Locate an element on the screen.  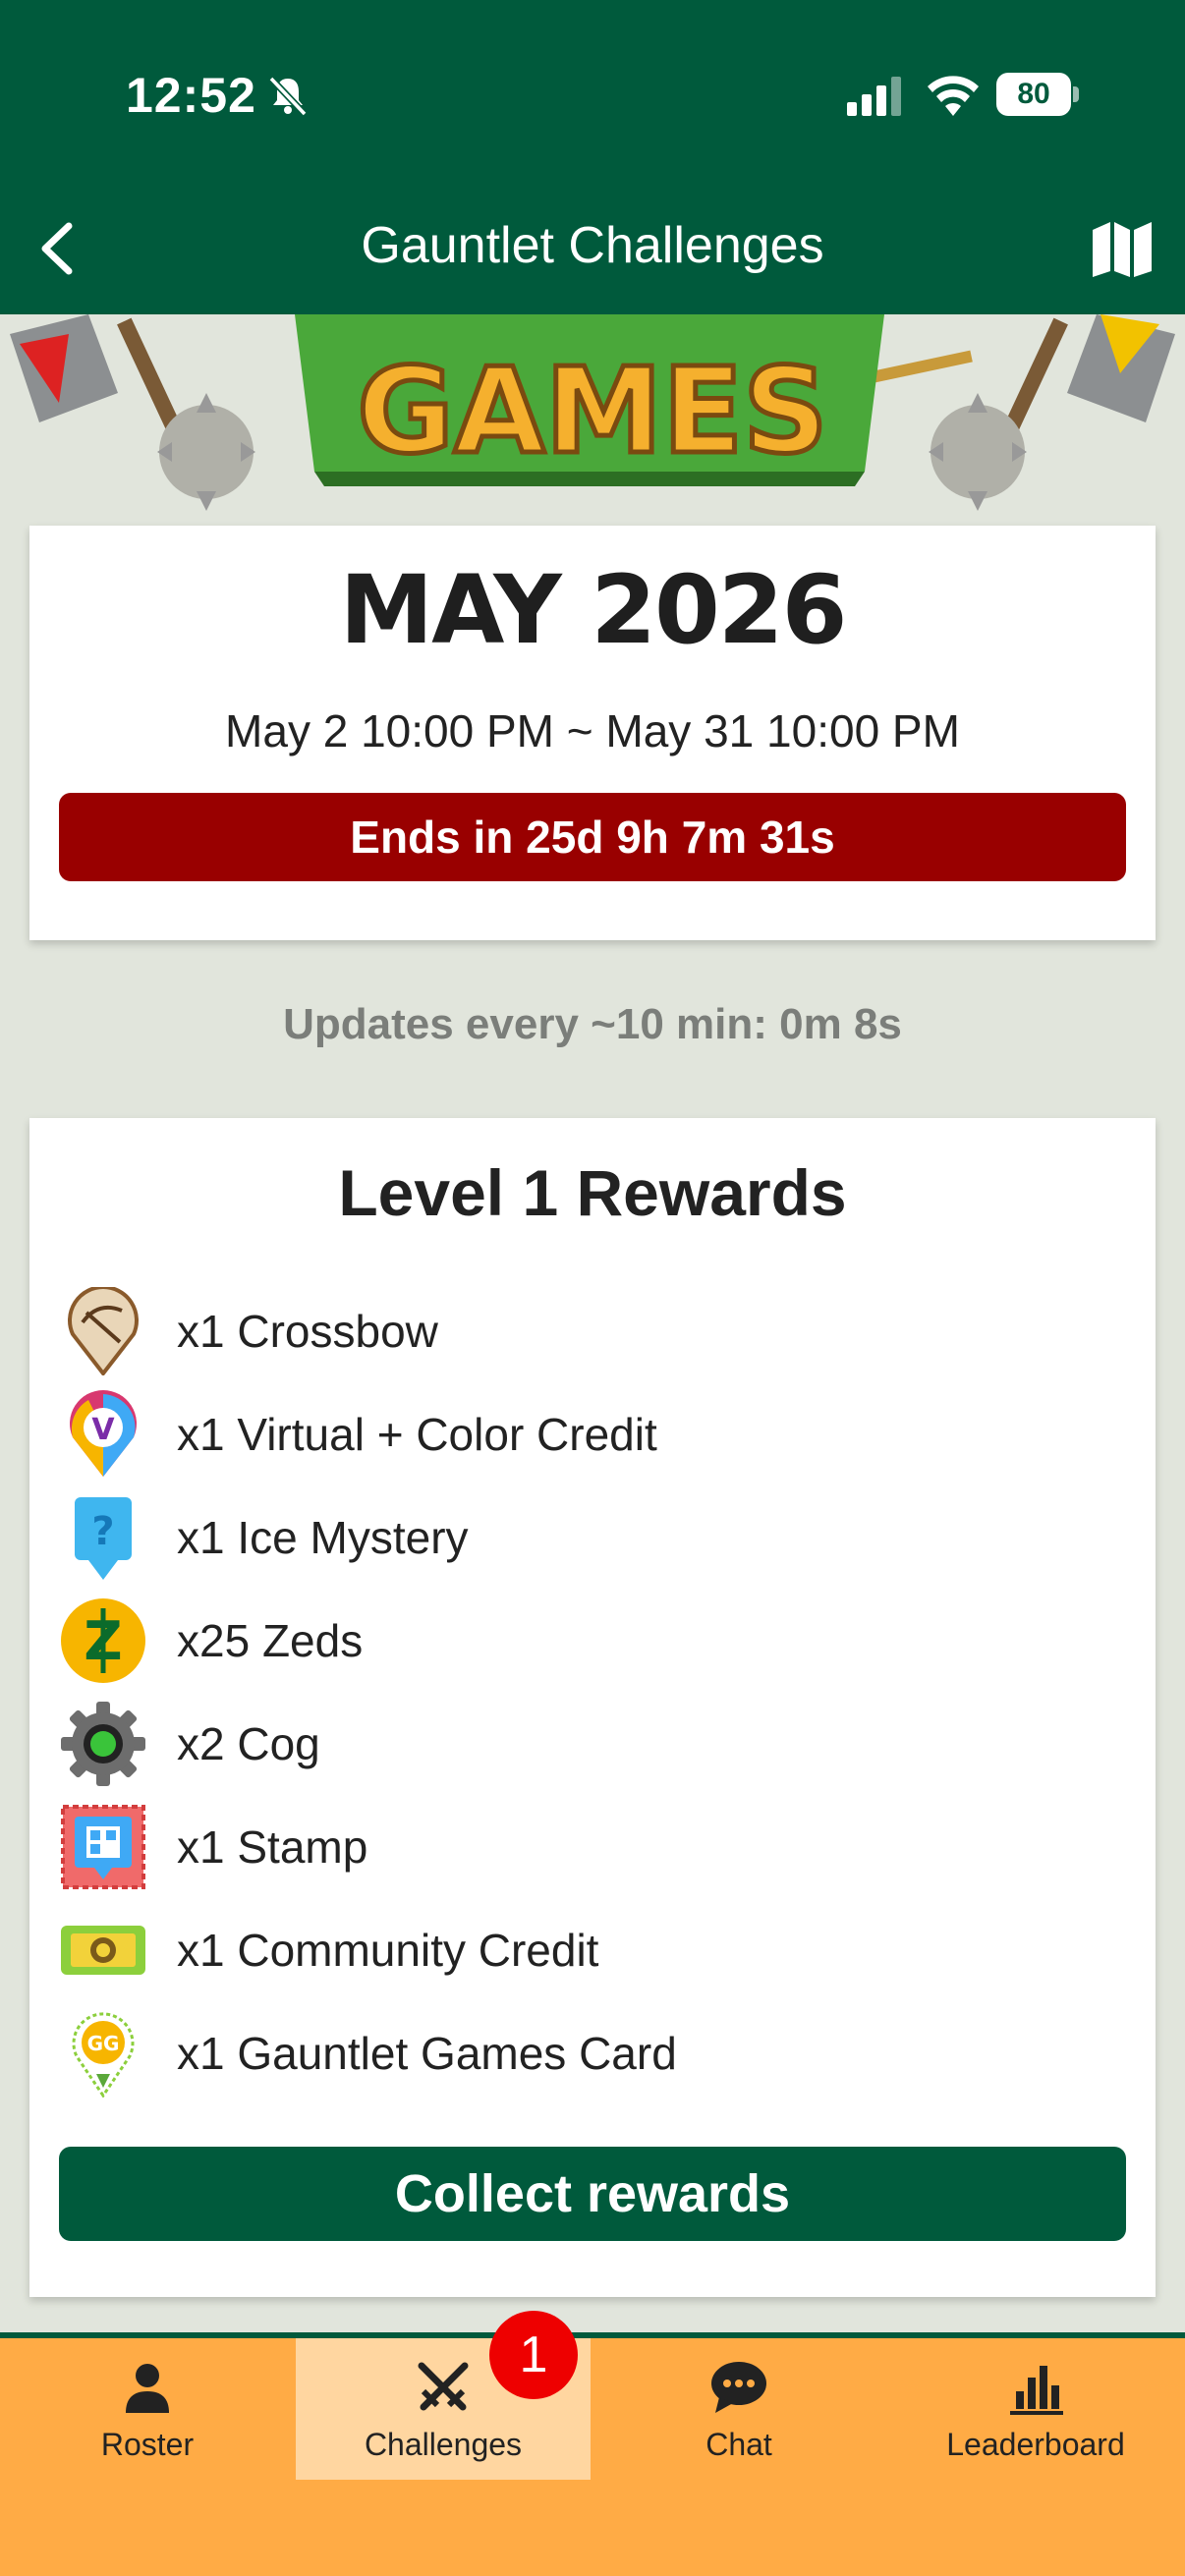
zeds-icon: Z is located at coordinates (103, 1640).